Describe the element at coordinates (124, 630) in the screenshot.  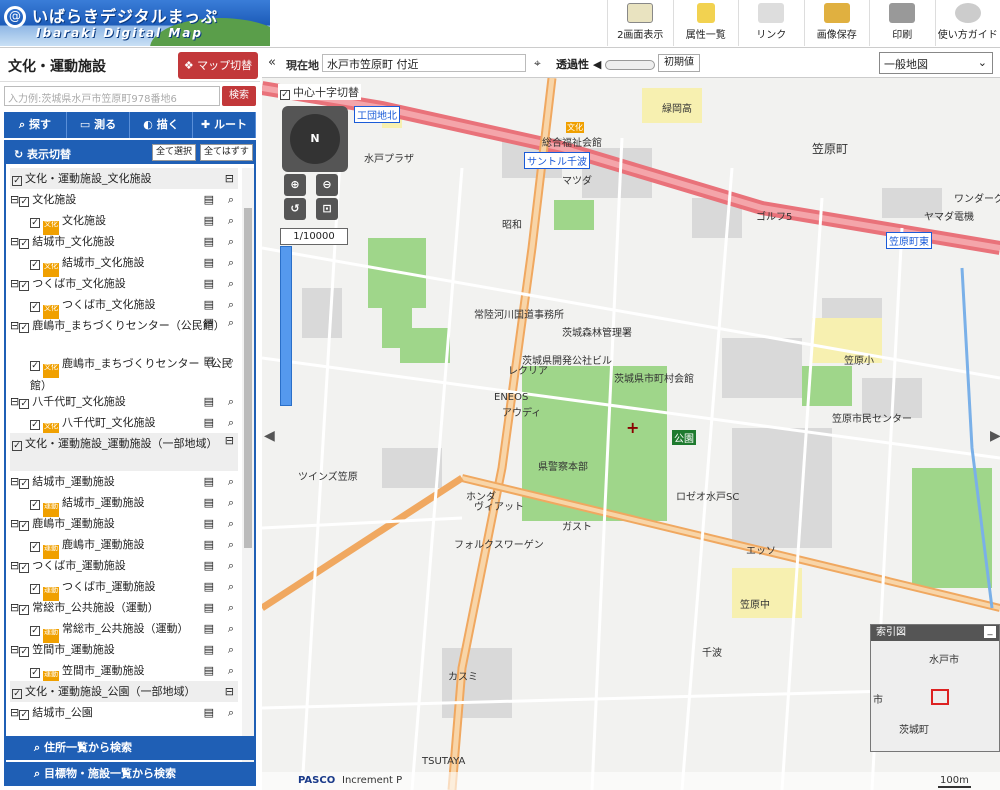
I see `layer-item: ✓ 運動 常総市_公共施設（運動） ▤ ⌕` at that location.